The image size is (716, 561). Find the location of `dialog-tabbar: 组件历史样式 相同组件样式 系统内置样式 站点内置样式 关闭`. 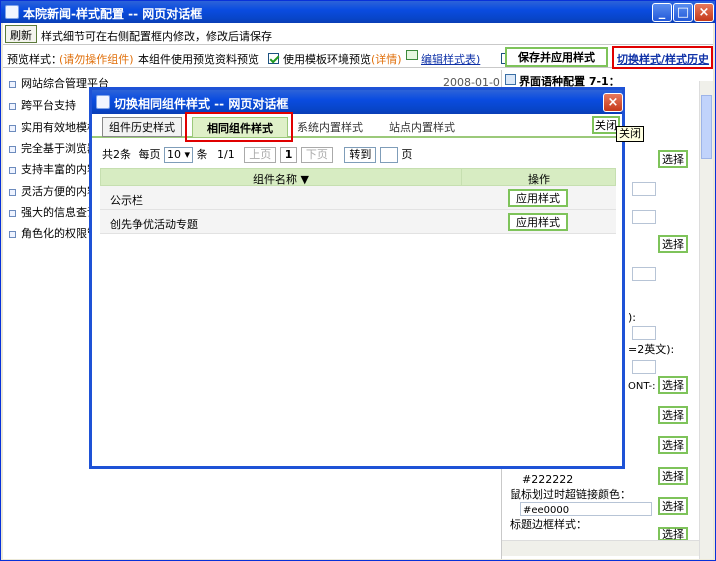

dialog-tabbar: 组件历史样式 相同组件样式 系统内置样式 站点内置样式 关闭 is located at coordinates (357, 127).